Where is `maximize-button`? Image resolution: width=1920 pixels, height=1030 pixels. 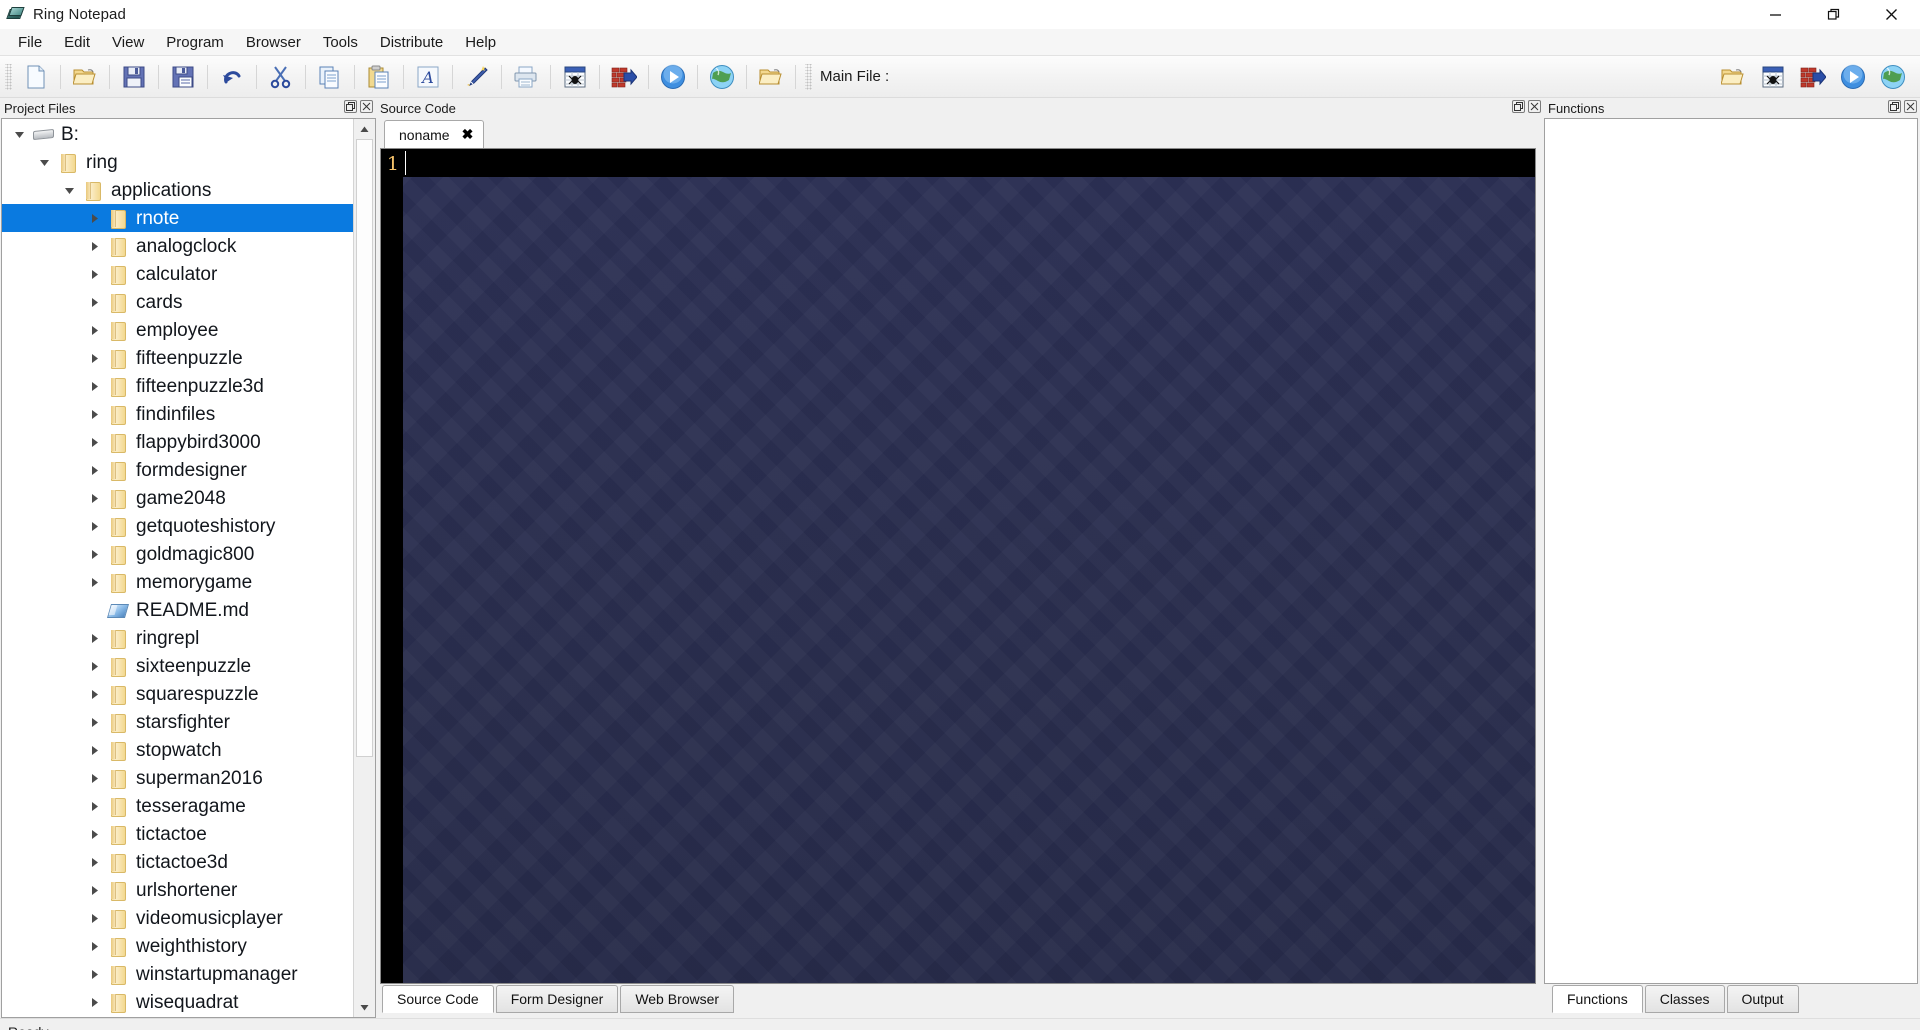
maximize-button is located at coordinates (1833, 14).